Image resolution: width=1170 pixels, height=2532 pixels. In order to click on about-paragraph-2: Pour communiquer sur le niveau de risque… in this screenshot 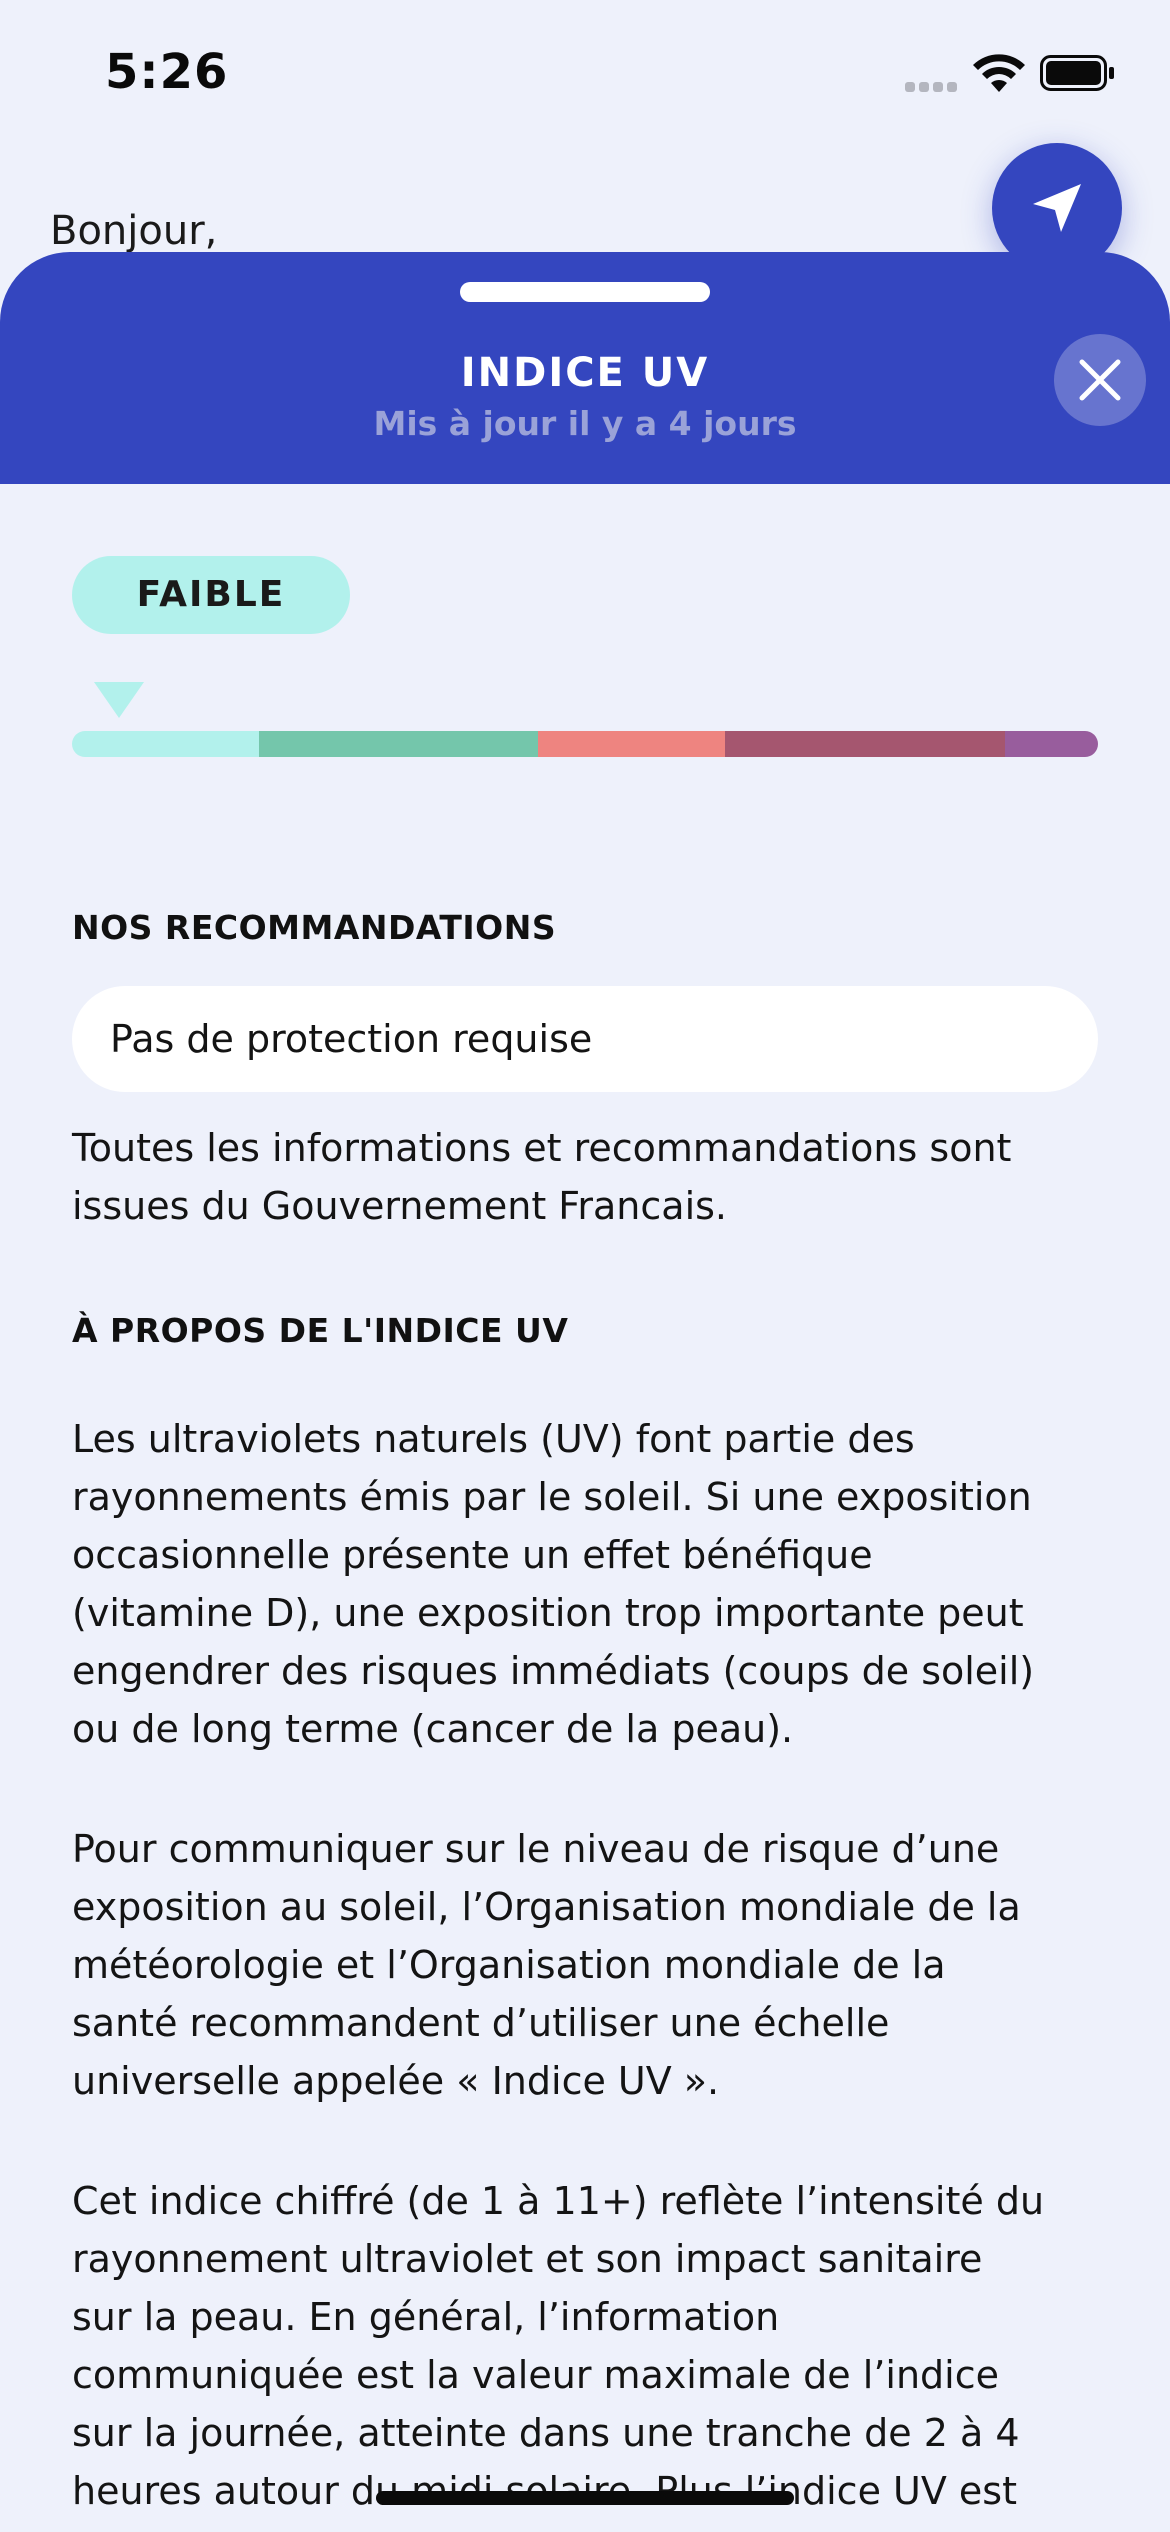, I will do `click(587, 1965)`.